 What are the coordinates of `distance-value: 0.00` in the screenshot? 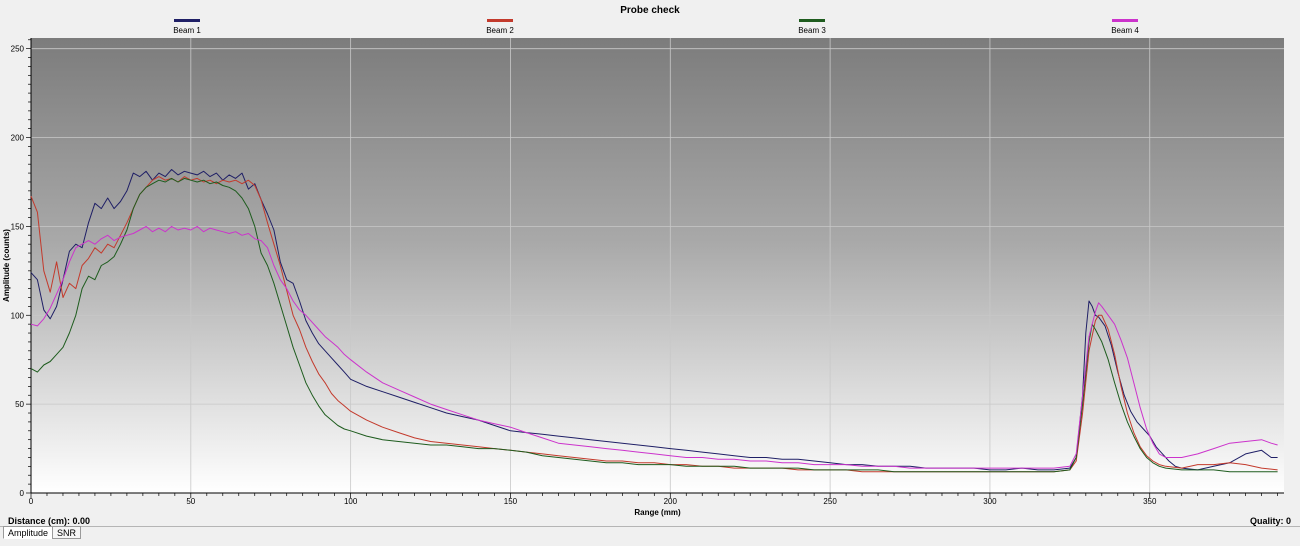 It's located at (81, 521).